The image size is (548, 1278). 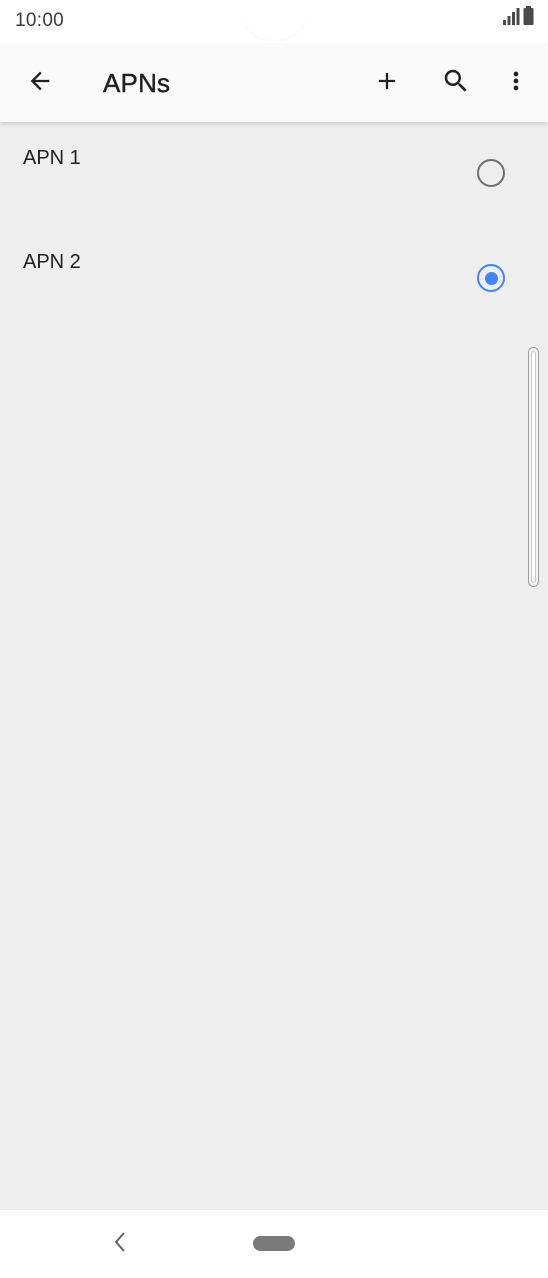 I want to click on status-icons, so click(x=518, y=18).